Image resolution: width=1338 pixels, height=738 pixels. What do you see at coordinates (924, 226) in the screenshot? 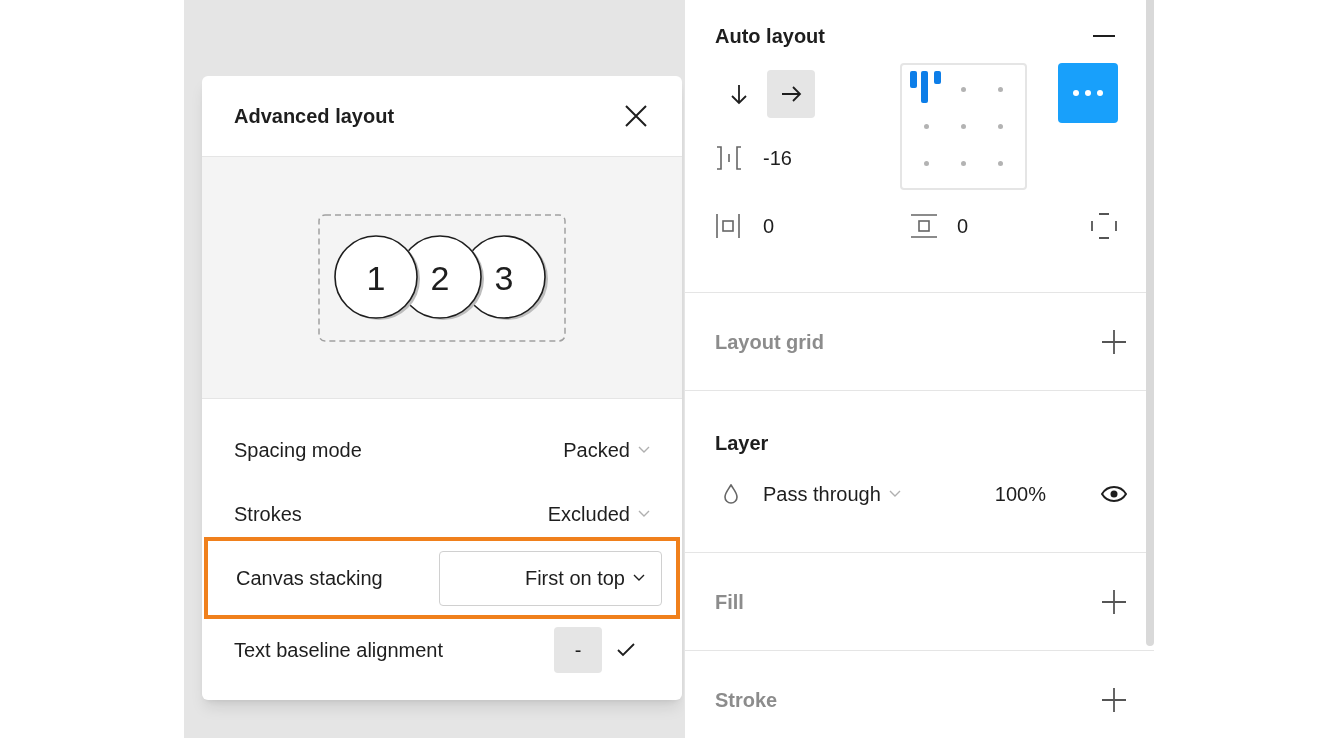
I see `vertical-padding-icon` at bounding box center [924, 226].